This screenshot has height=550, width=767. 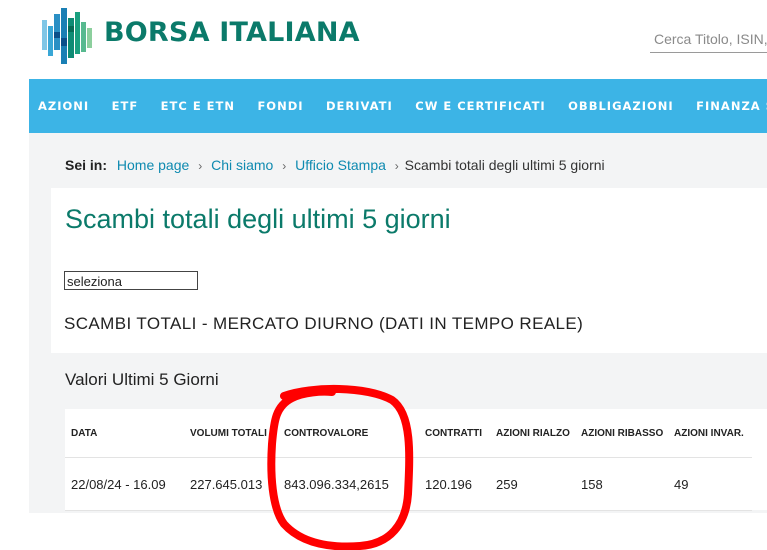 What do you see at coordinates (348, 433) in the screenshot?
I see `column-header-controvalore: CONTROVALORE` at bounding box center [348, 433].